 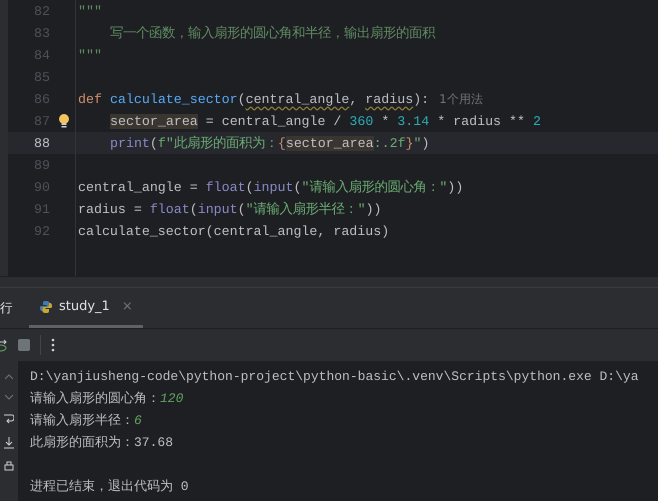 What do you see at coordinates (102, 442) in the screenshot?
I see `console-line: 此扇形的面积为：37.68` at bounding box center [102, 442].